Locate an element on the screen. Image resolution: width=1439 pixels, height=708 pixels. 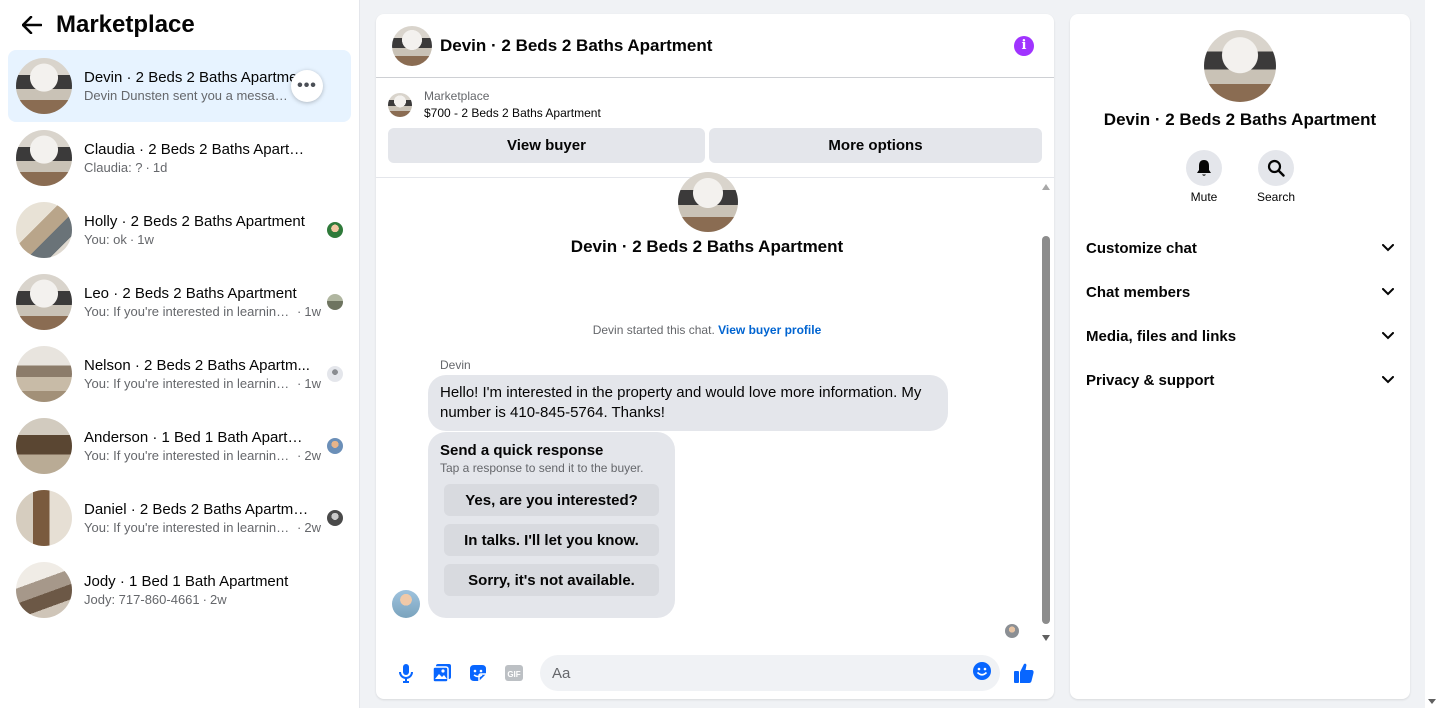
section-label: Media, files and links is located at coordinates (1161, 336).